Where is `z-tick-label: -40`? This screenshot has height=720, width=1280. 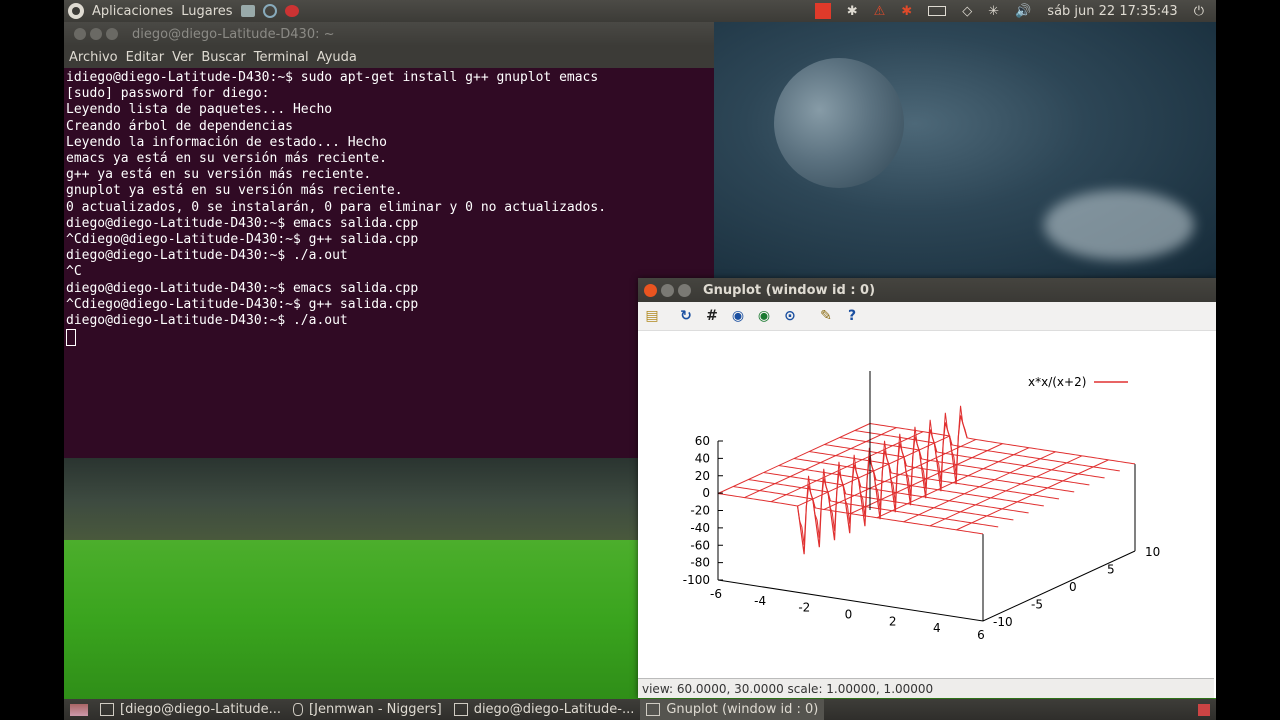
z-tick-label: -40 is located at coordinates (700, 528).